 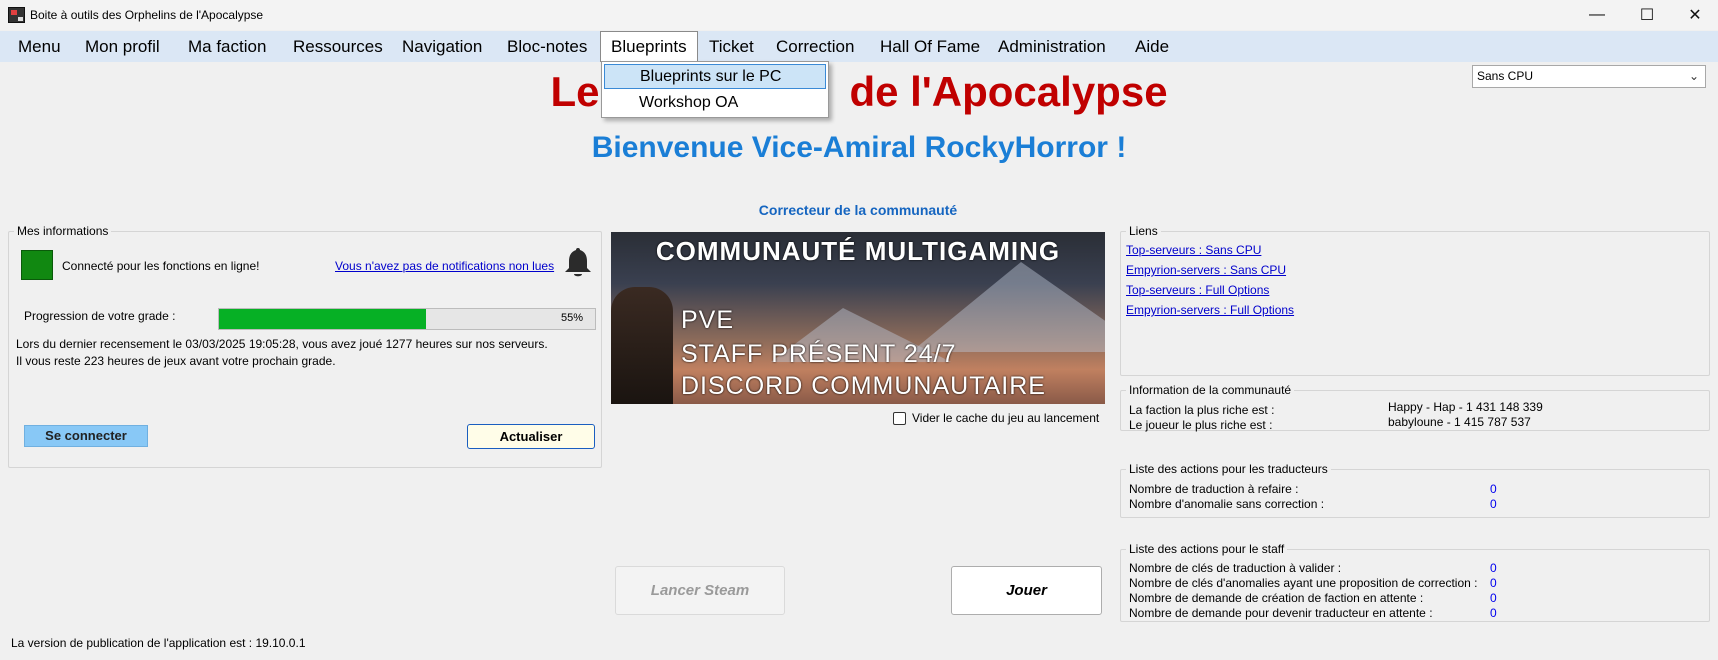 I want to click on menu-correction: Correction, so click(x=815, y=46).